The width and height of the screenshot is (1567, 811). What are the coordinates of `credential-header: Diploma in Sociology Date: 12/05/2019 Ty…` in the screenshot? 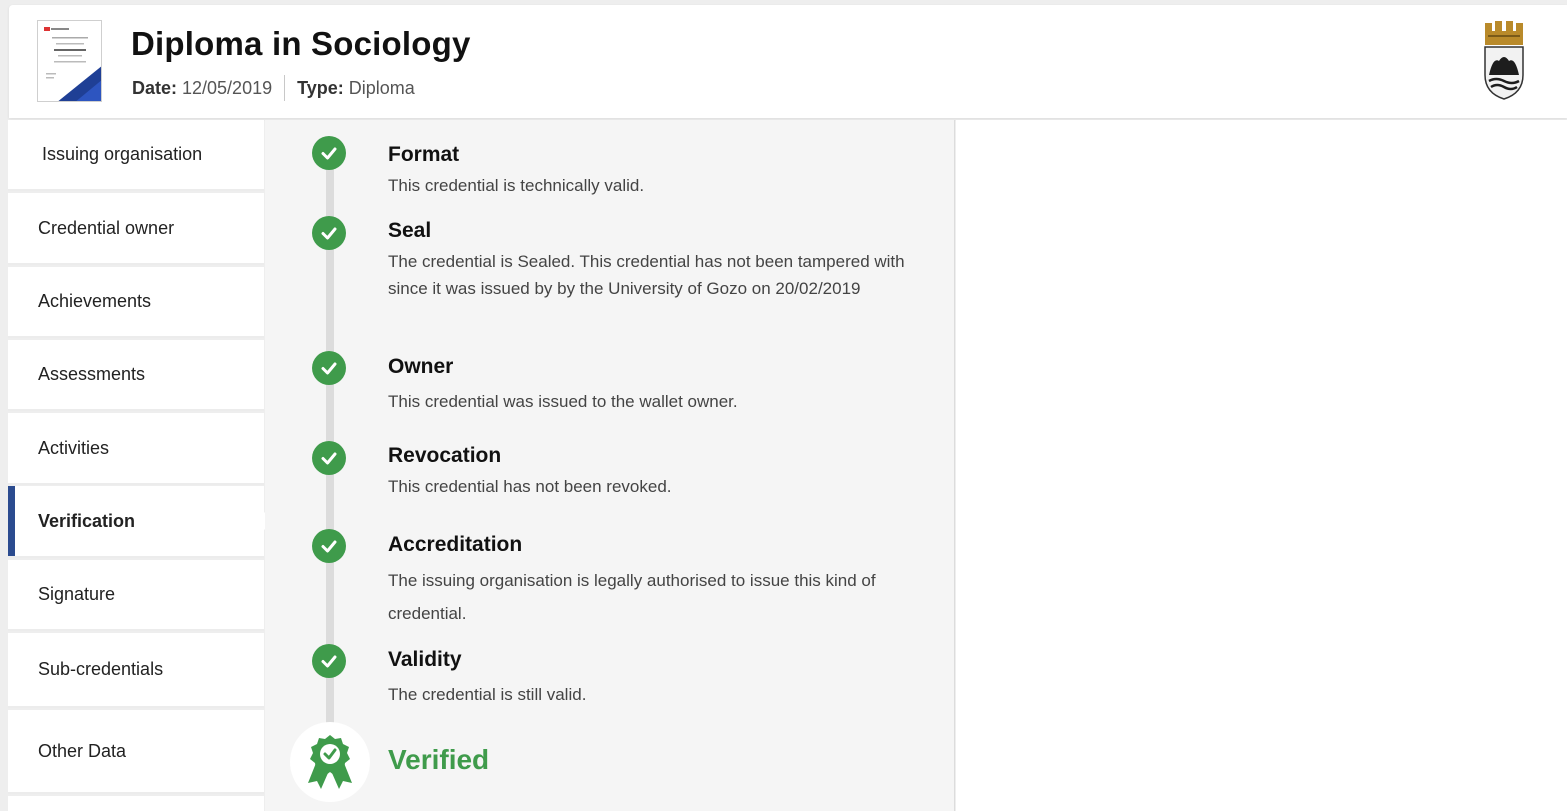 It's located at (788, 61).